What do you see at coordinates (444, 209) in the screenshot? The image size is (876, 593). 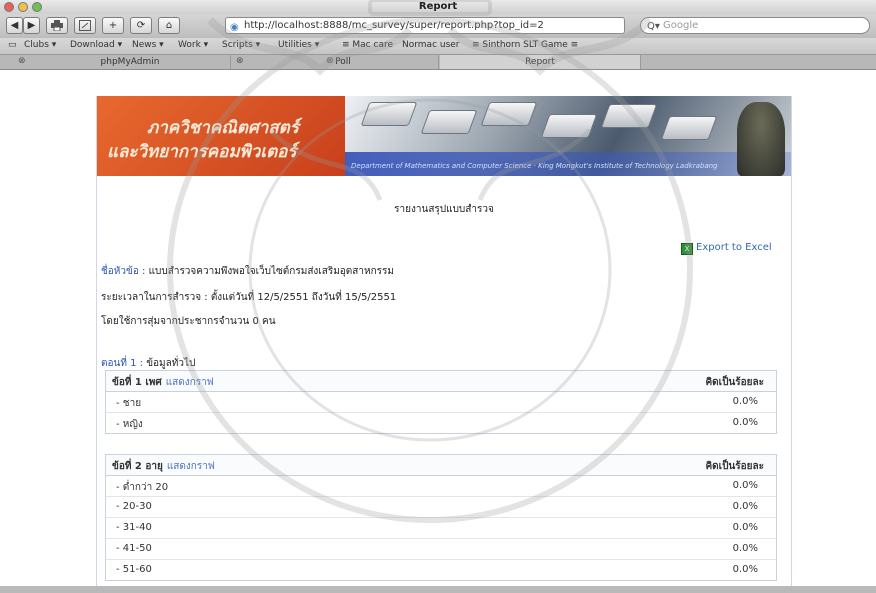 I see `page-title: รายงานสรุปแบบสำรวจ` at bounding box center [444, 209].